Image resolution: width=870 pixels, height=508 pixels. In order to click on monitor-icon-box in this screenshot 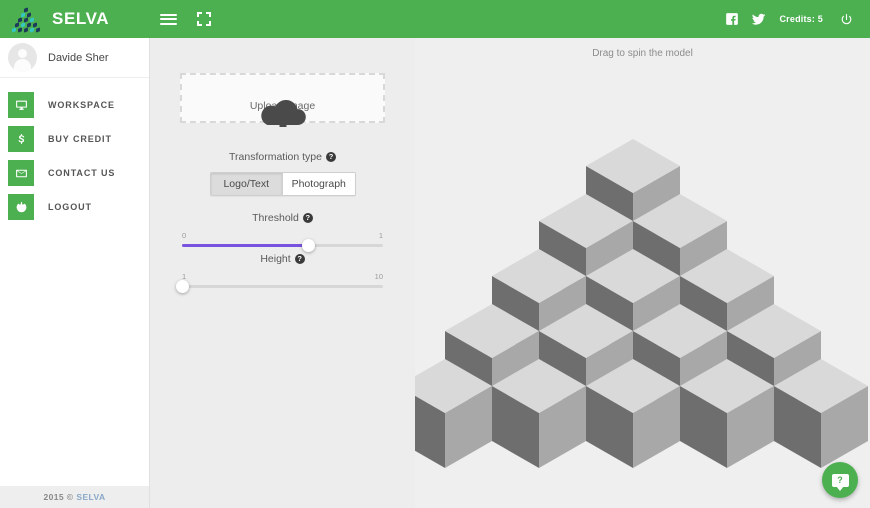, I will do `click(21, 105)`.